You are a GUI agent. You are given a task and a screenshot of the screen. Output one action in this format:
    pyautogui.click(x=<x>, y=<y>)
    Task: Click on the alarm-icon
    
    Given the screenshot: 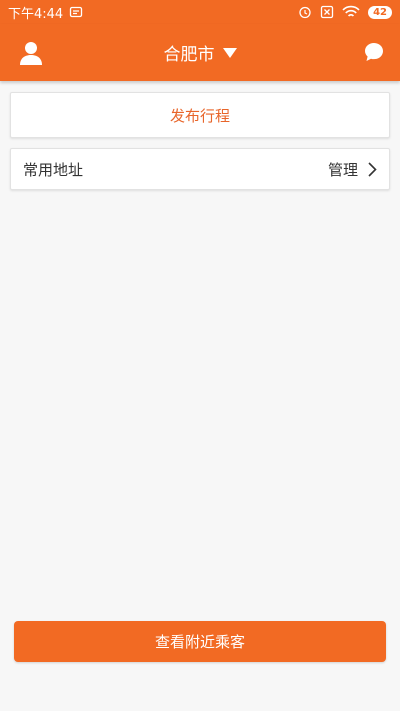 What is the action you would take?
    pyautogui.click(x=305, y=12)
    